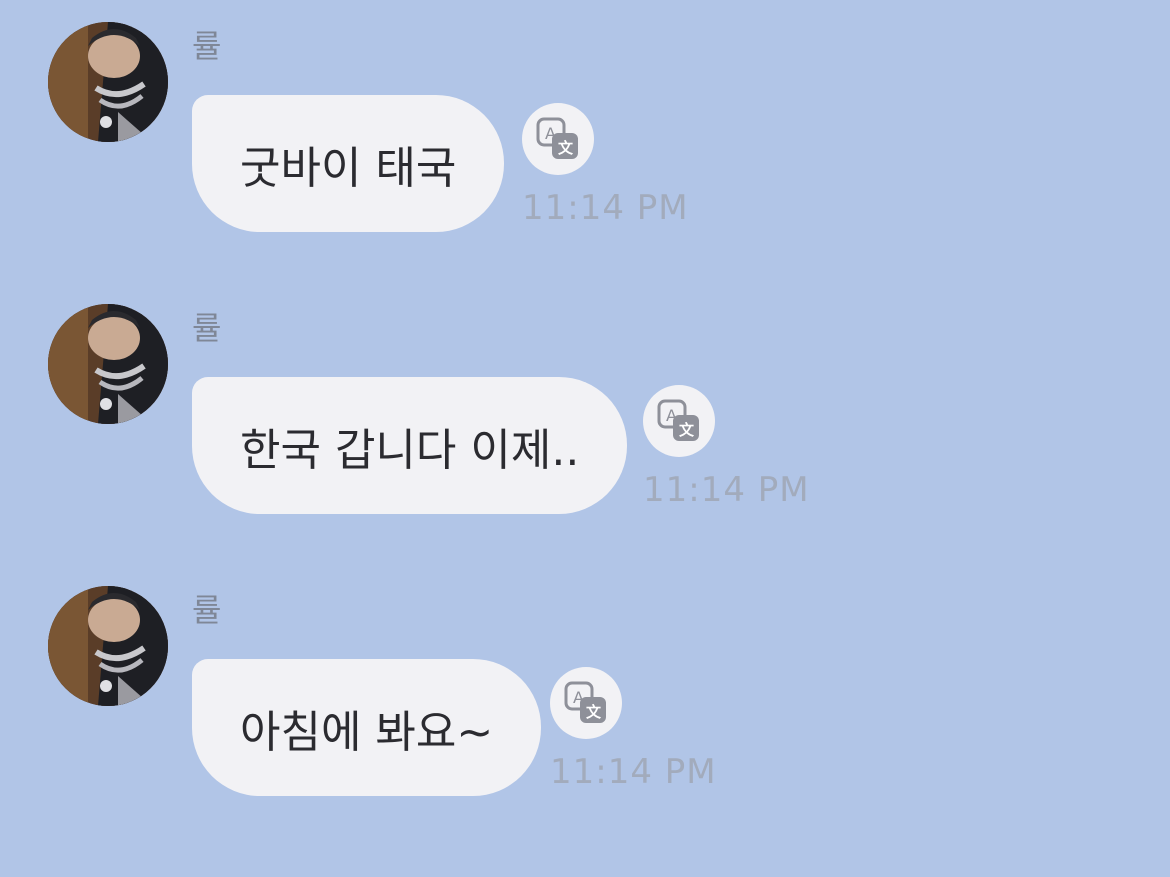  Describe the element at coordinates (410, 445) in the screenshot. I see `message-bubble: 한국 갑니다 이제..` at that location.